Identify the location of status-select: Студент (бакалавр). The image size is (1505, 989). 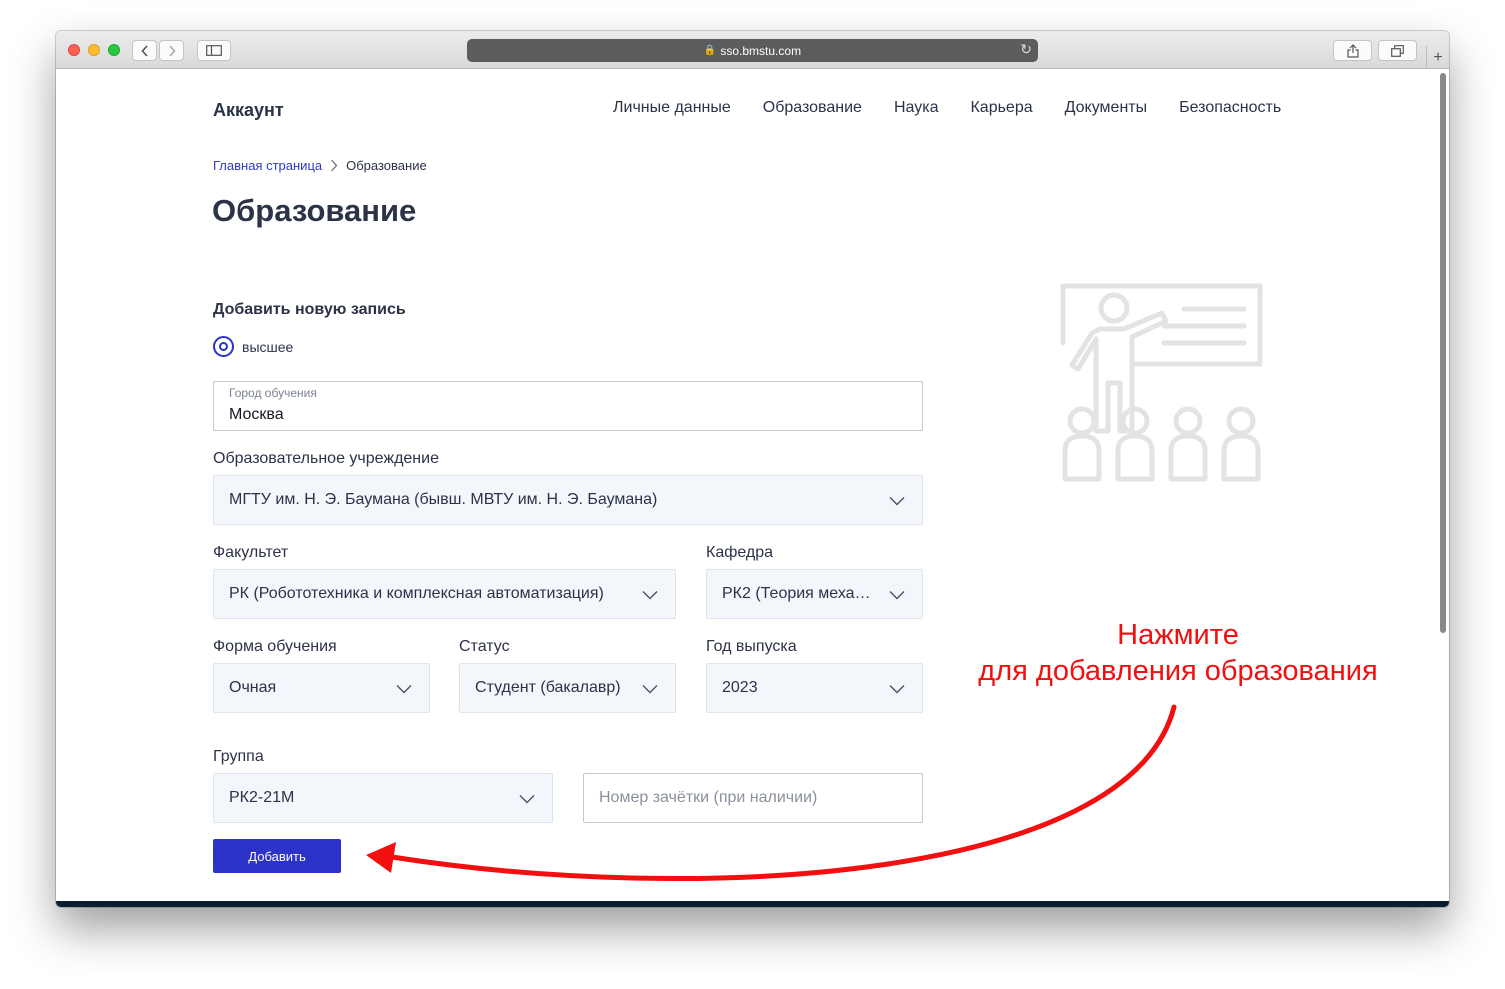
(567, 688).